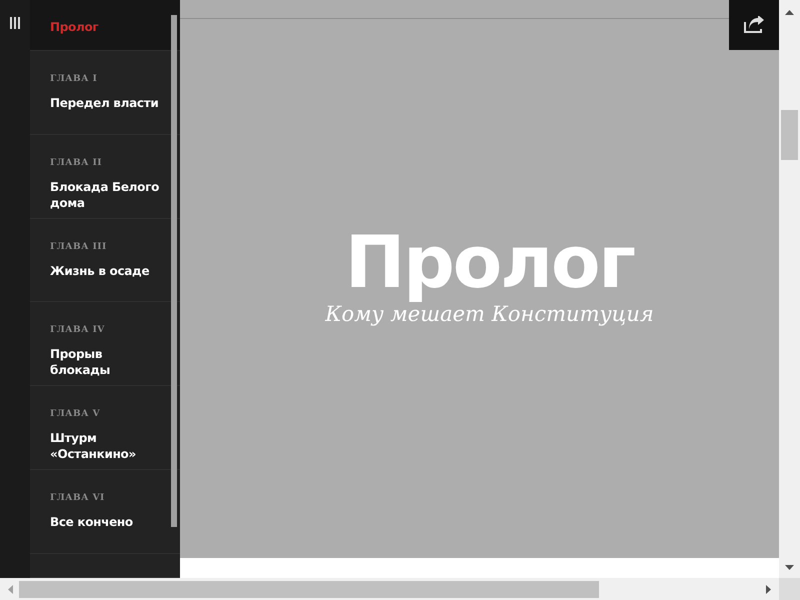 The width and height of the screenshot is (800, 600). I want to click on scrollbar-corner, so click(789, 589).